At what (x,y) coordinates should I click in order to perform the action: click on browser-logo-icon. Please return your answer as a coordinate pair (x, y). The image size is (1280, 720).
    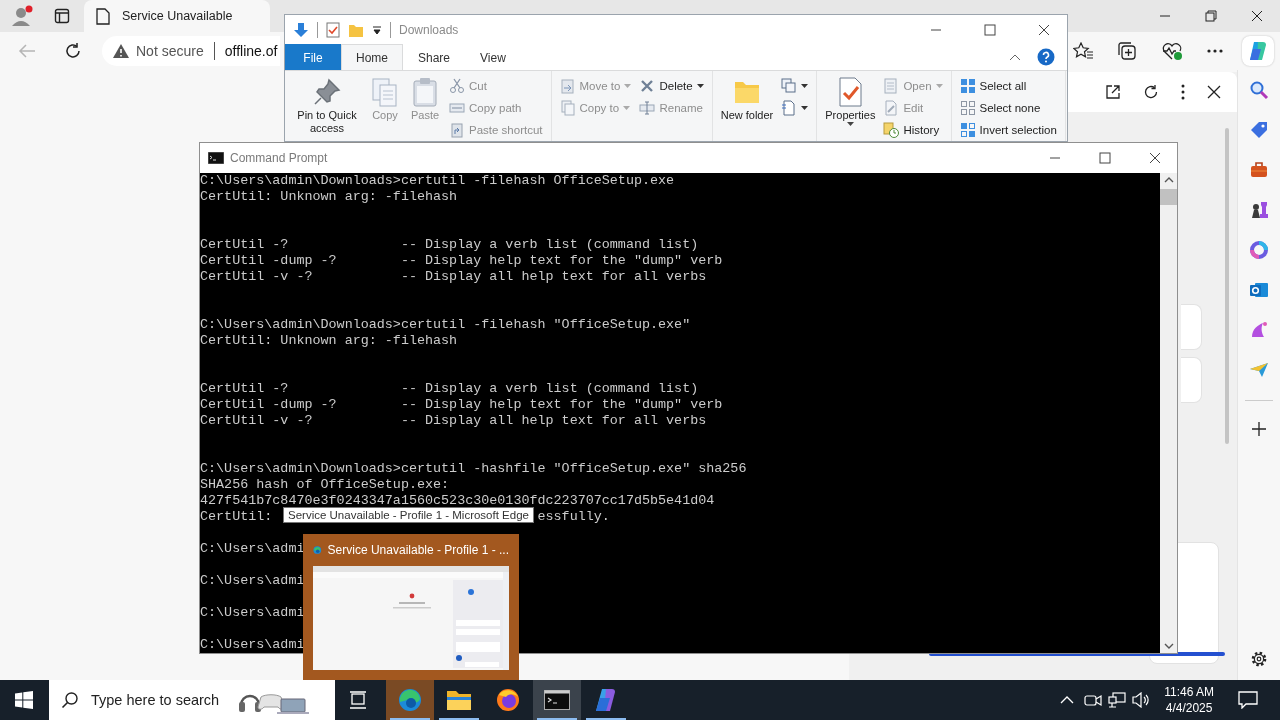
    Looking at the image, I should click on (410, 700).